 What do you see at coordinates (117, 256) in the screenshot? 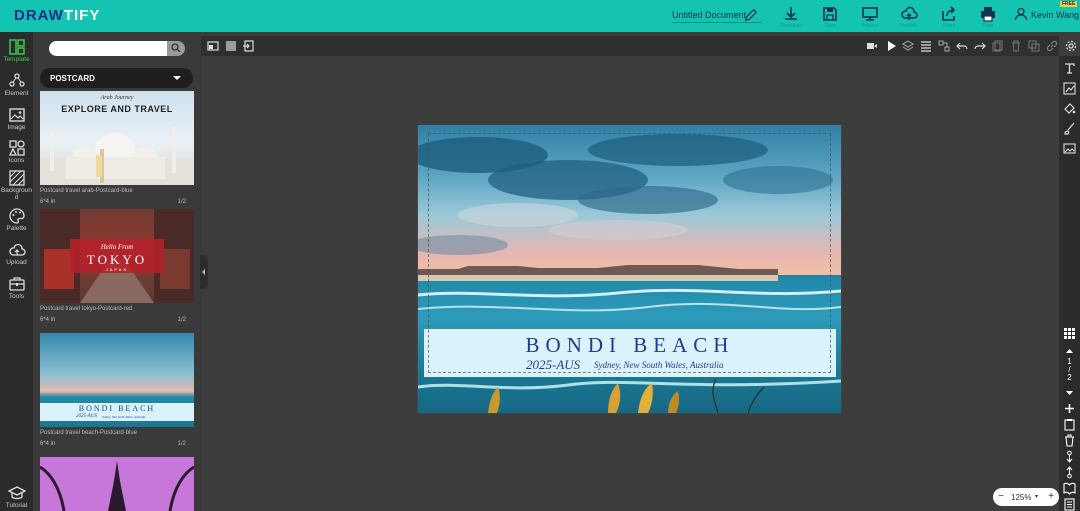
I see `template-thumbnail: Hello From TOKYO JAPAN` at bounding box center [117, 256].